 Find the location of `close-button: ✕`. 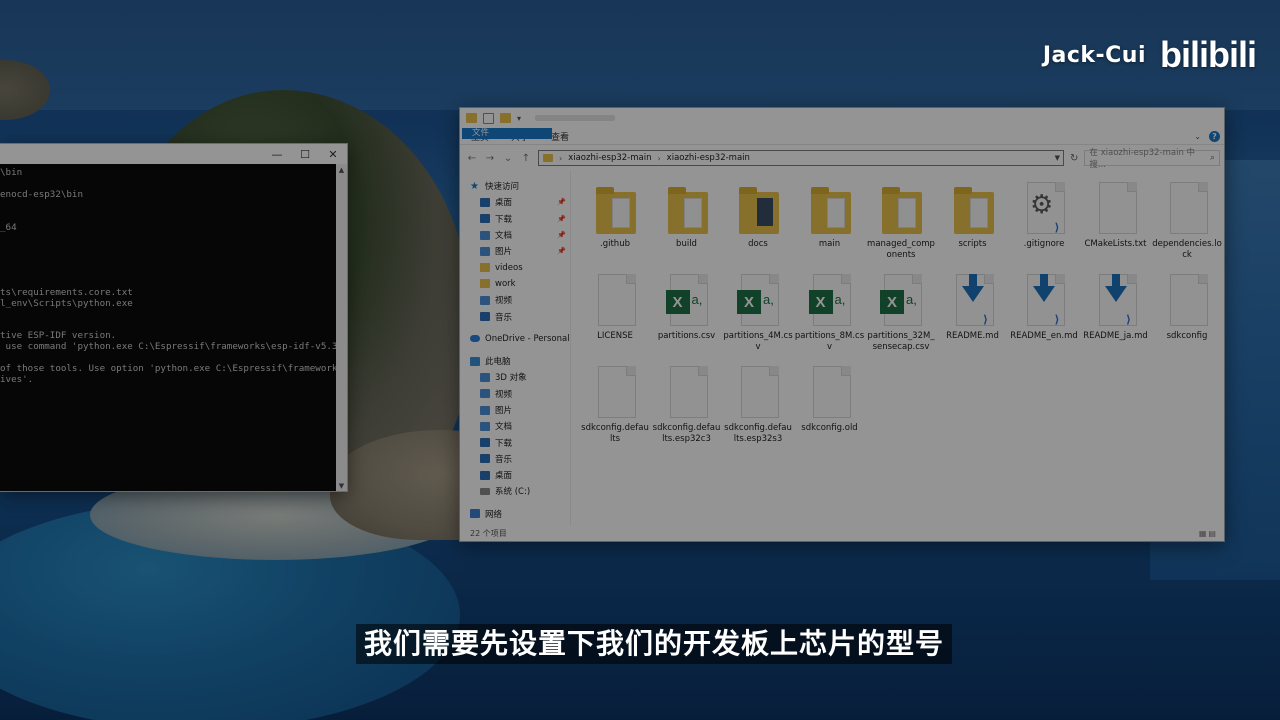

close-button: ✕ is located at coordinates (333, 154).